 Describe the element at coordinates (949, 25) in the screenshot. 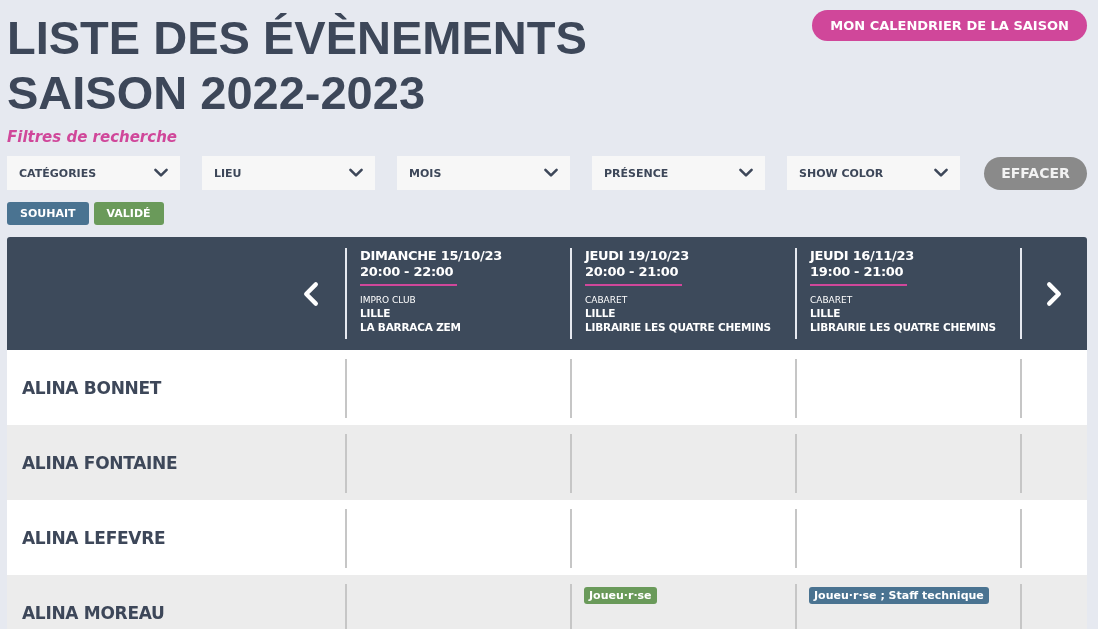

I see `calendar-button: MON CALENDRIER DE LA SAISON` at that location.